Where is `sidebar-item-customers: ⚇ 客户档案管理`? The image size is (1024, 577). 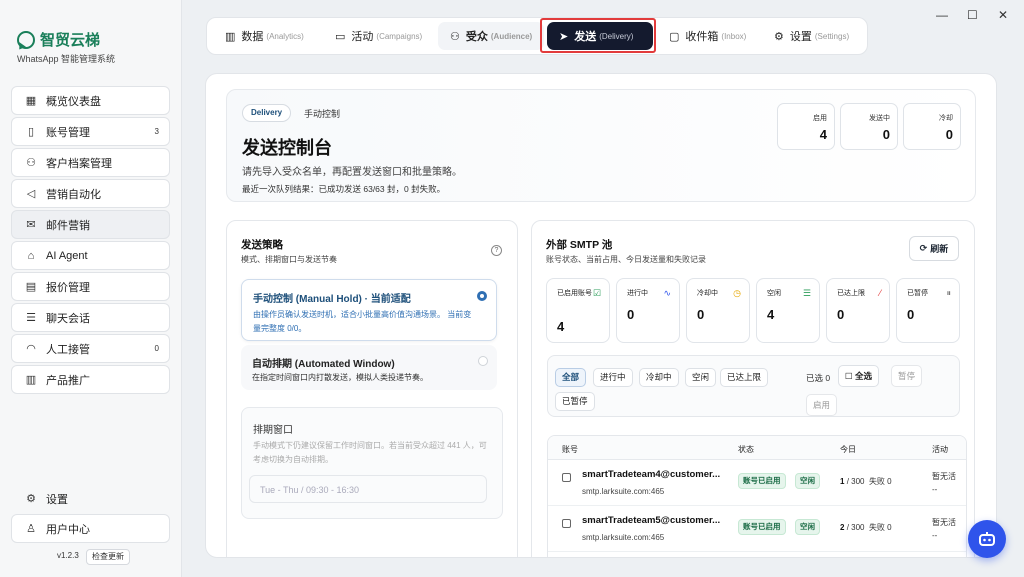 sidebar-item-customers: ⚇ 客户档案管理 is located at coordinates (90, 162).